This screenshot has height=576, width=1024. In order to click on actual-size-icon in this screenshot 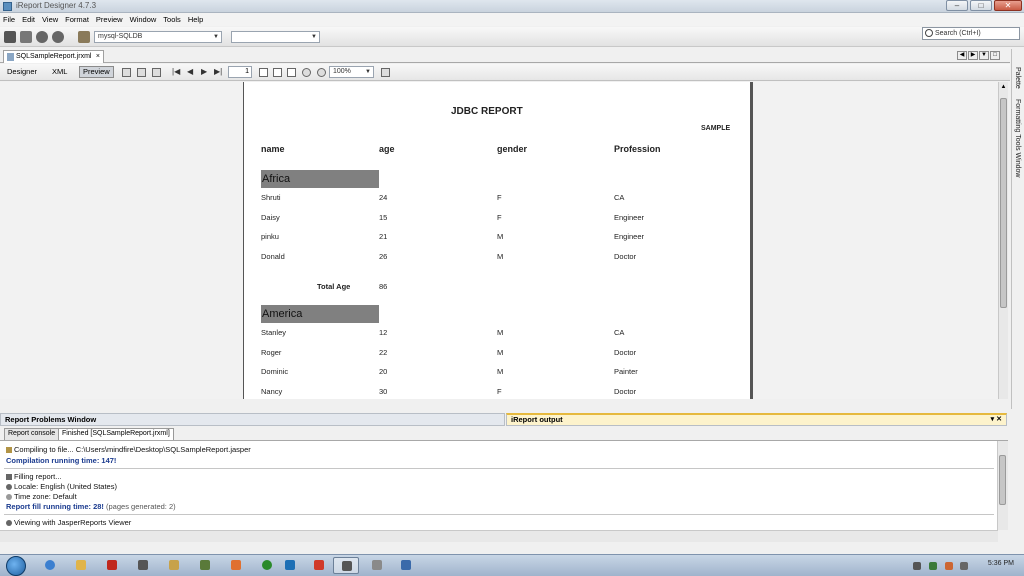, I will do `click(263, 72)`.